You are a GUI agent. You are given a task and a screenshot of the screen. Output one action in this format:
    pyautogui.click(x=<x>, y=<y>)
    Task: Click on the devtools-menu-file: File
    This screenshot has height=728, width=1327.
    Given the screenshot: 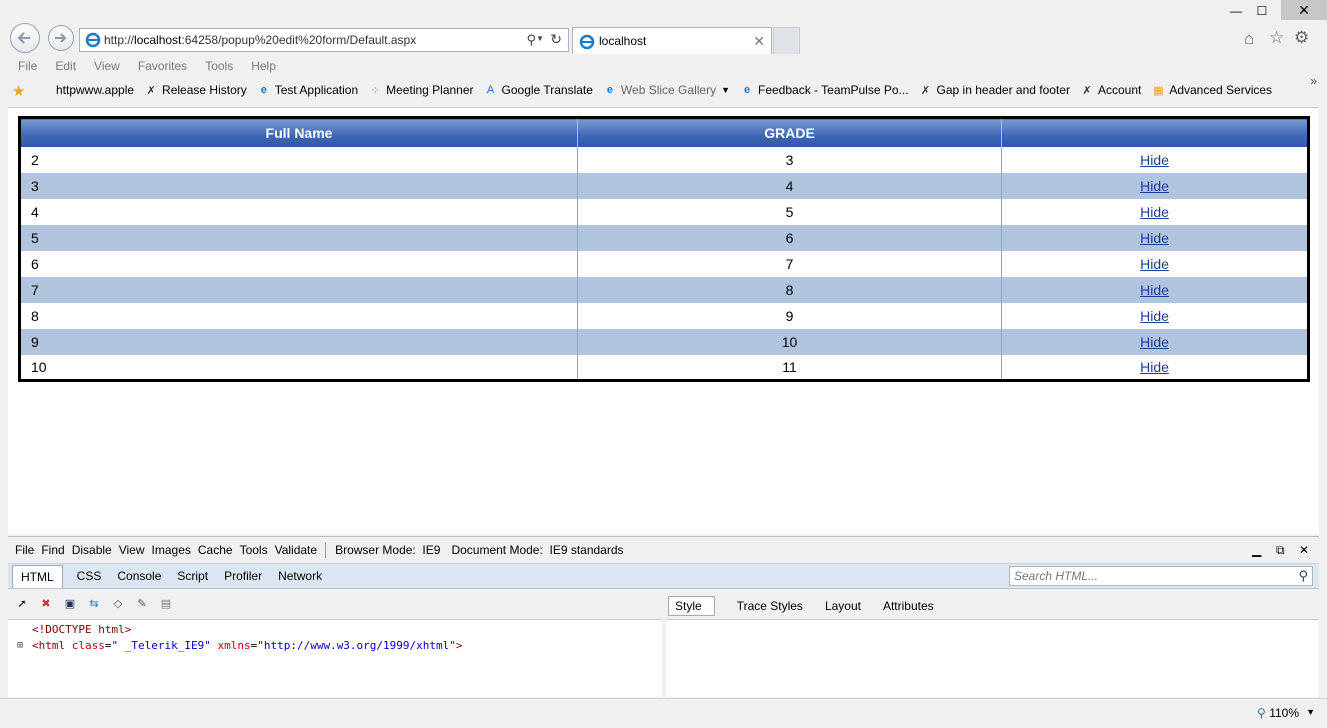 What is the action you would take?
    pyautogui.click(x=24, y=550)
    